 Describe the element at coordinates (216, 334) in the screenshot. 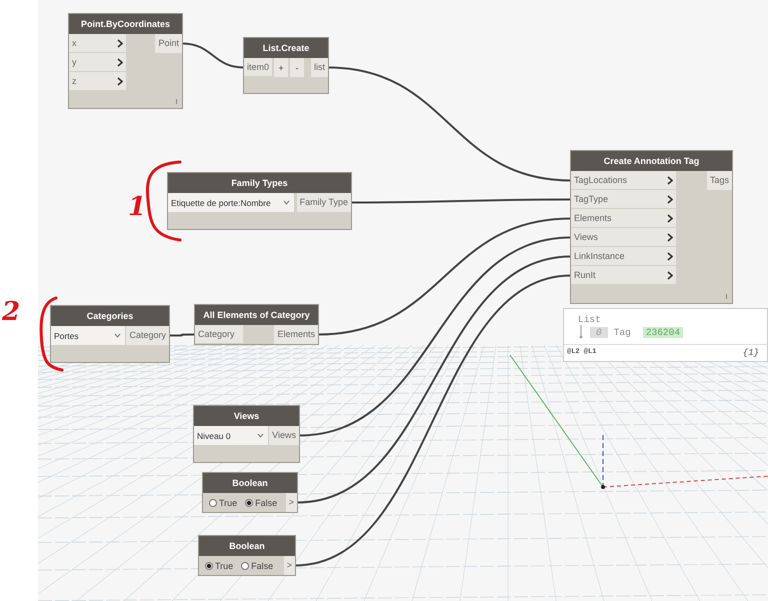

I see `port-label: Category` at that location.